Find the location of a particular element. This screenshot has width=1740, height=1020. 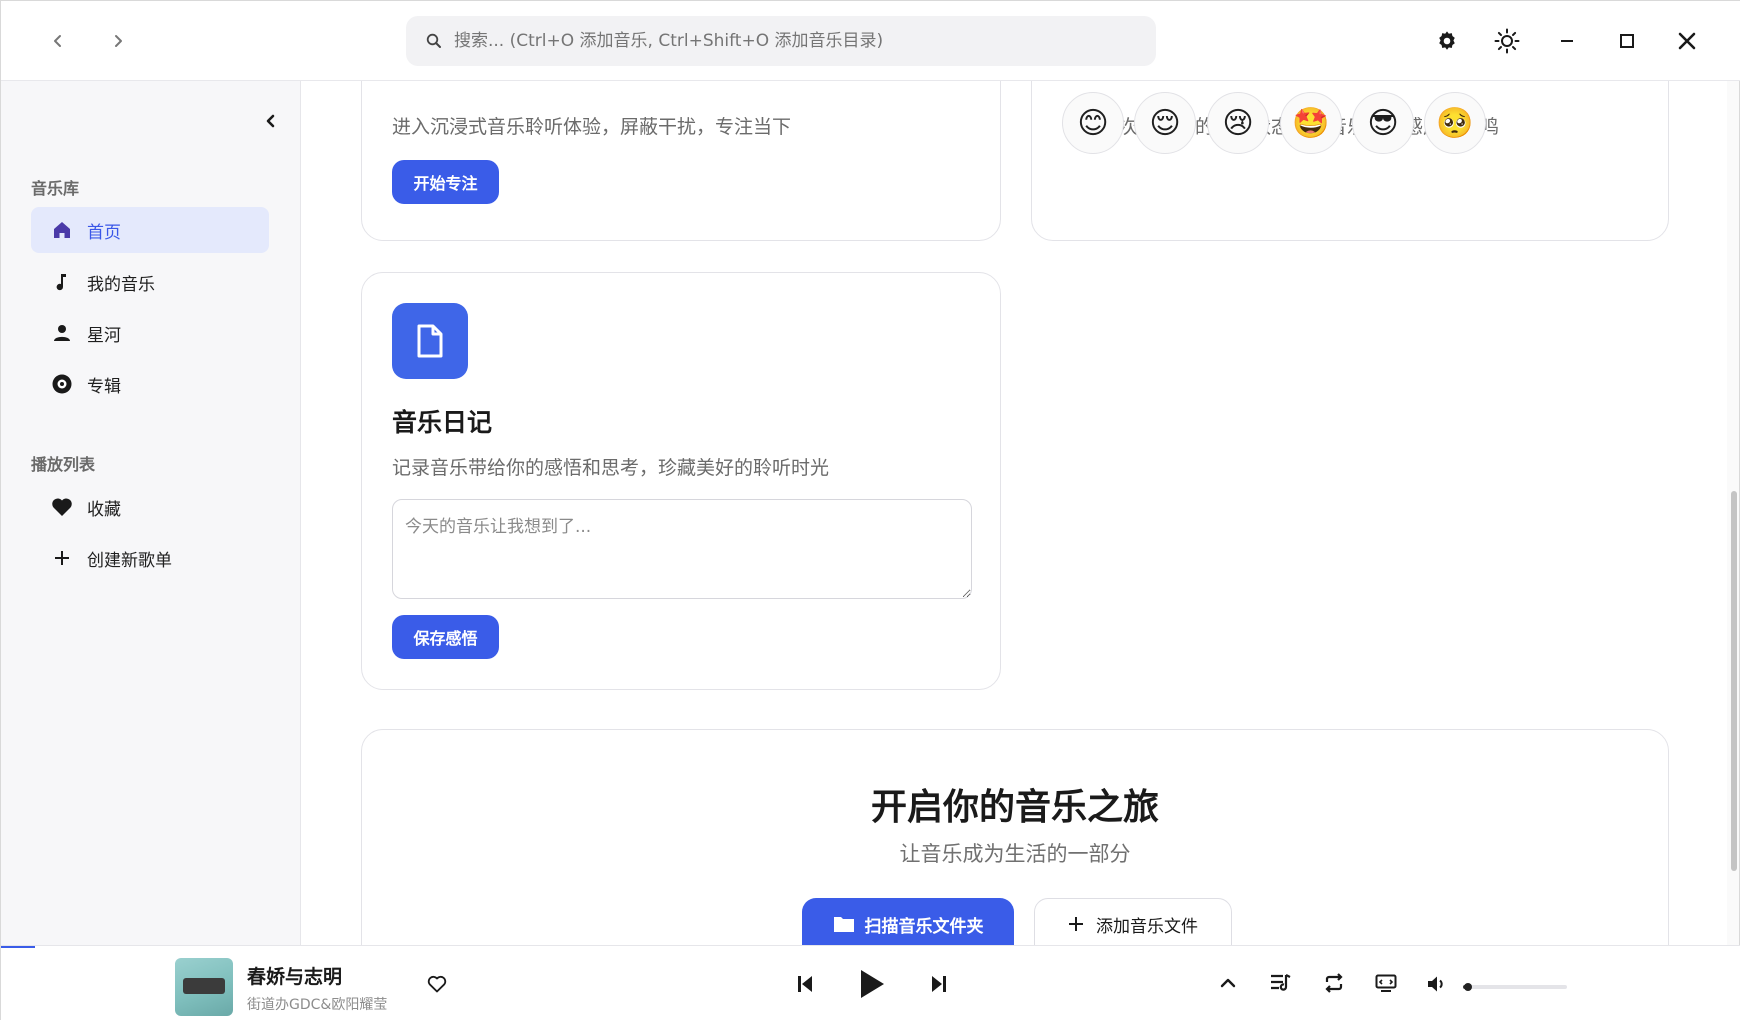

lyrics-button is located at coordinates (1386, 983).